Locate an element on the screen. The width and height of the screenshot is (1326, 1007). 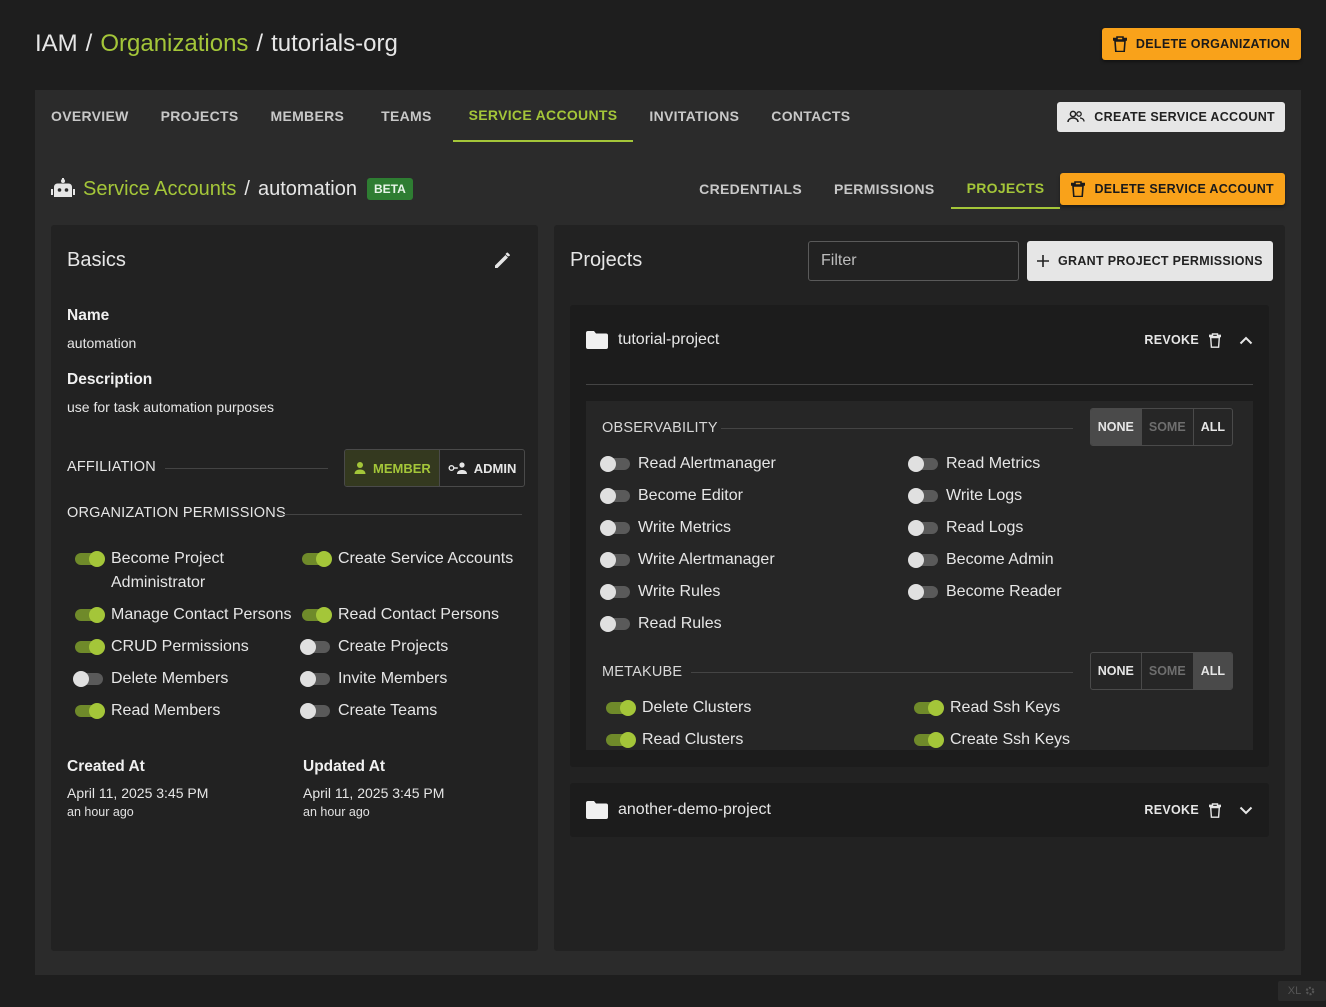
perm-write-alertmanager: Write Alertmanager is located at coordinates (687, 560).